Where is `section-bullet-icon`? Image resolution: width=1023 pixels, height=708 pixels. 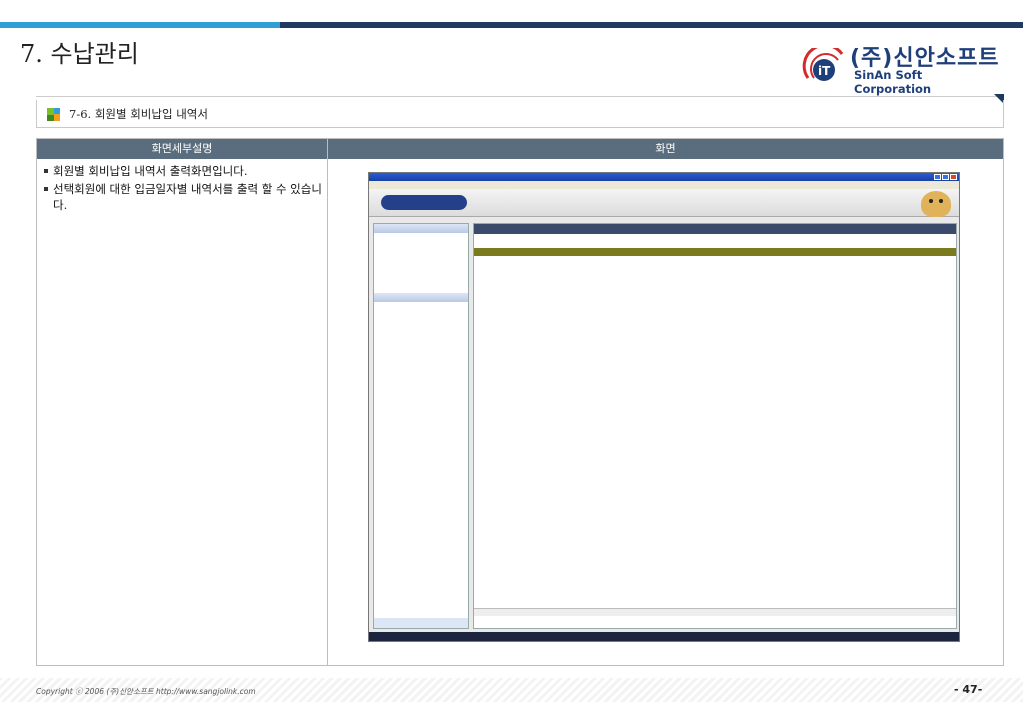
section-bullet-icon is located at coordinates (53, 114).